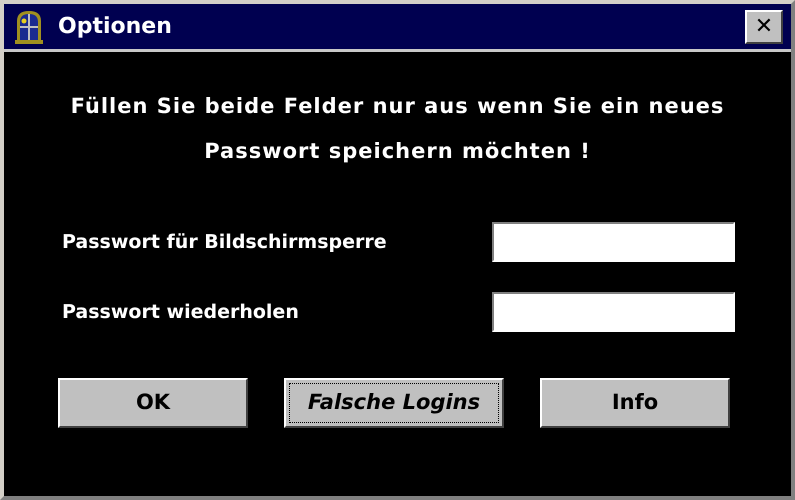 This screenshot has height=500, width=795. I want to click on dialog-button: OK, so click(153, 403).